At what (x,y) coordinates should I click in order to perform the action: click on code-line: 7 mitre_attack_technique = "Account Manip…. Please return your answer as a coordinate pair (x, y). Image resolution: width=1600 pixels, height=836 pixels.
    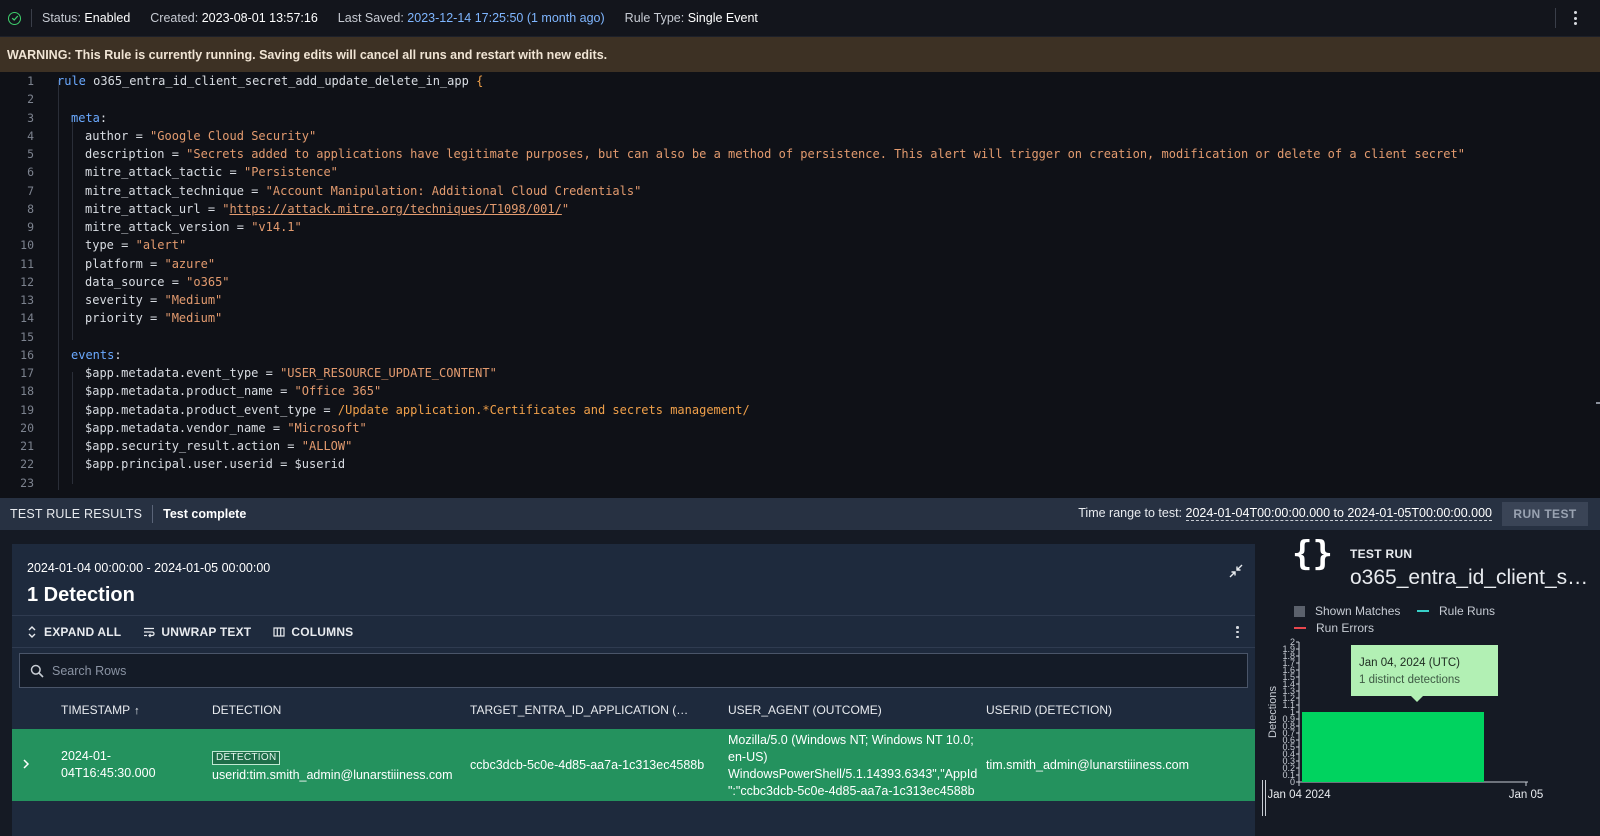
    Looking at the image, I should click on (800, 191).